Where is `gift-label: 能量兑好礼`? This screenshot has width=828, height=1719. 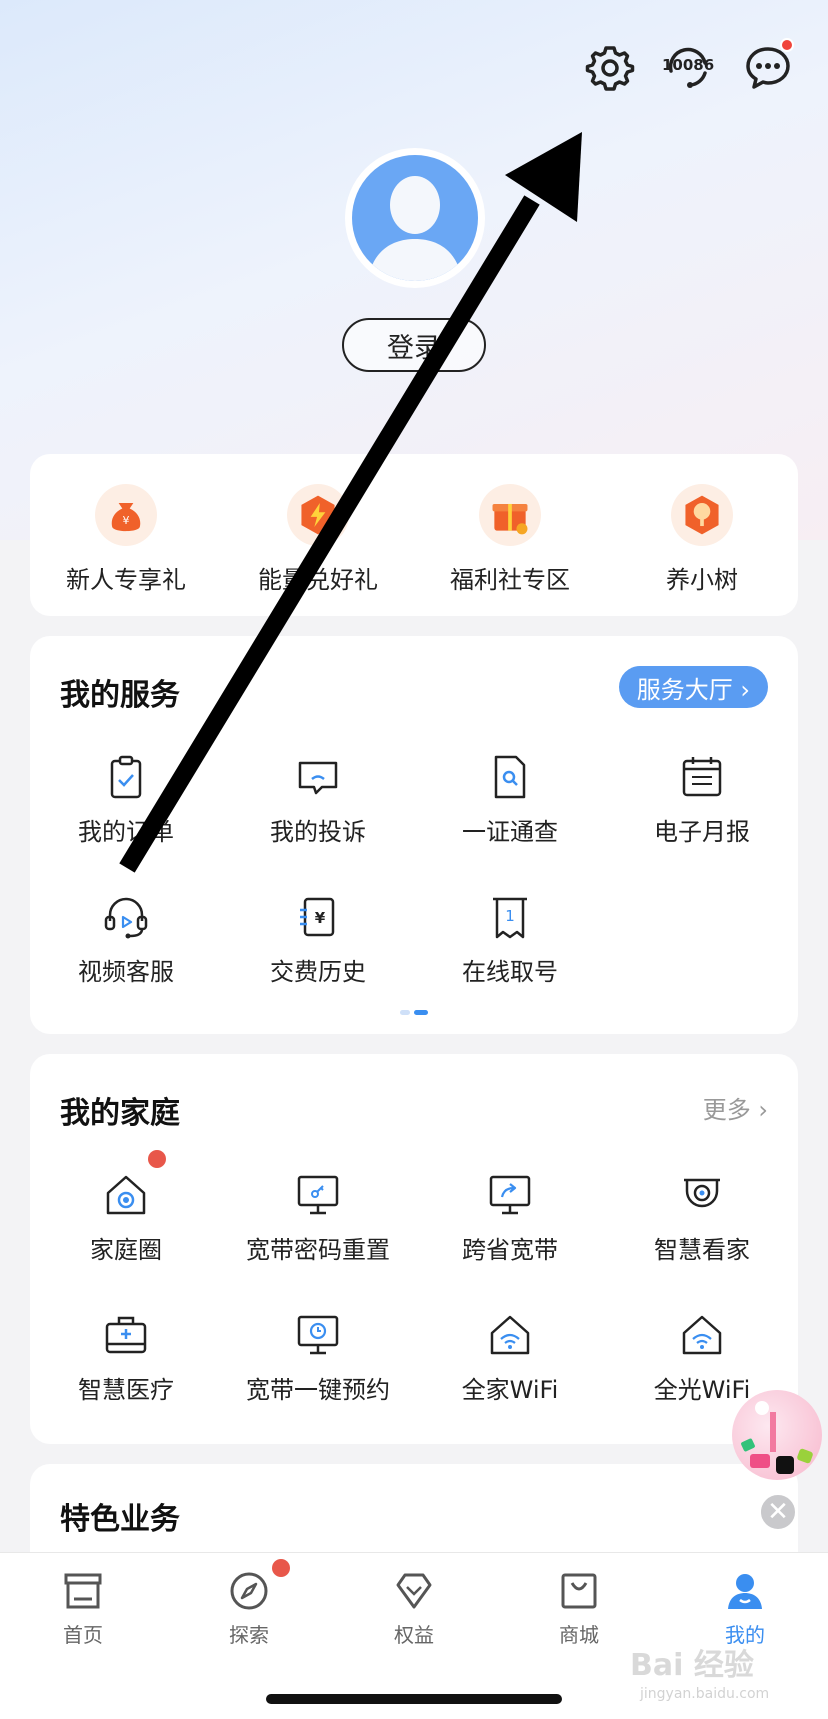
gift-label: 能量兑好礼 is located at coordinates (318, 580).